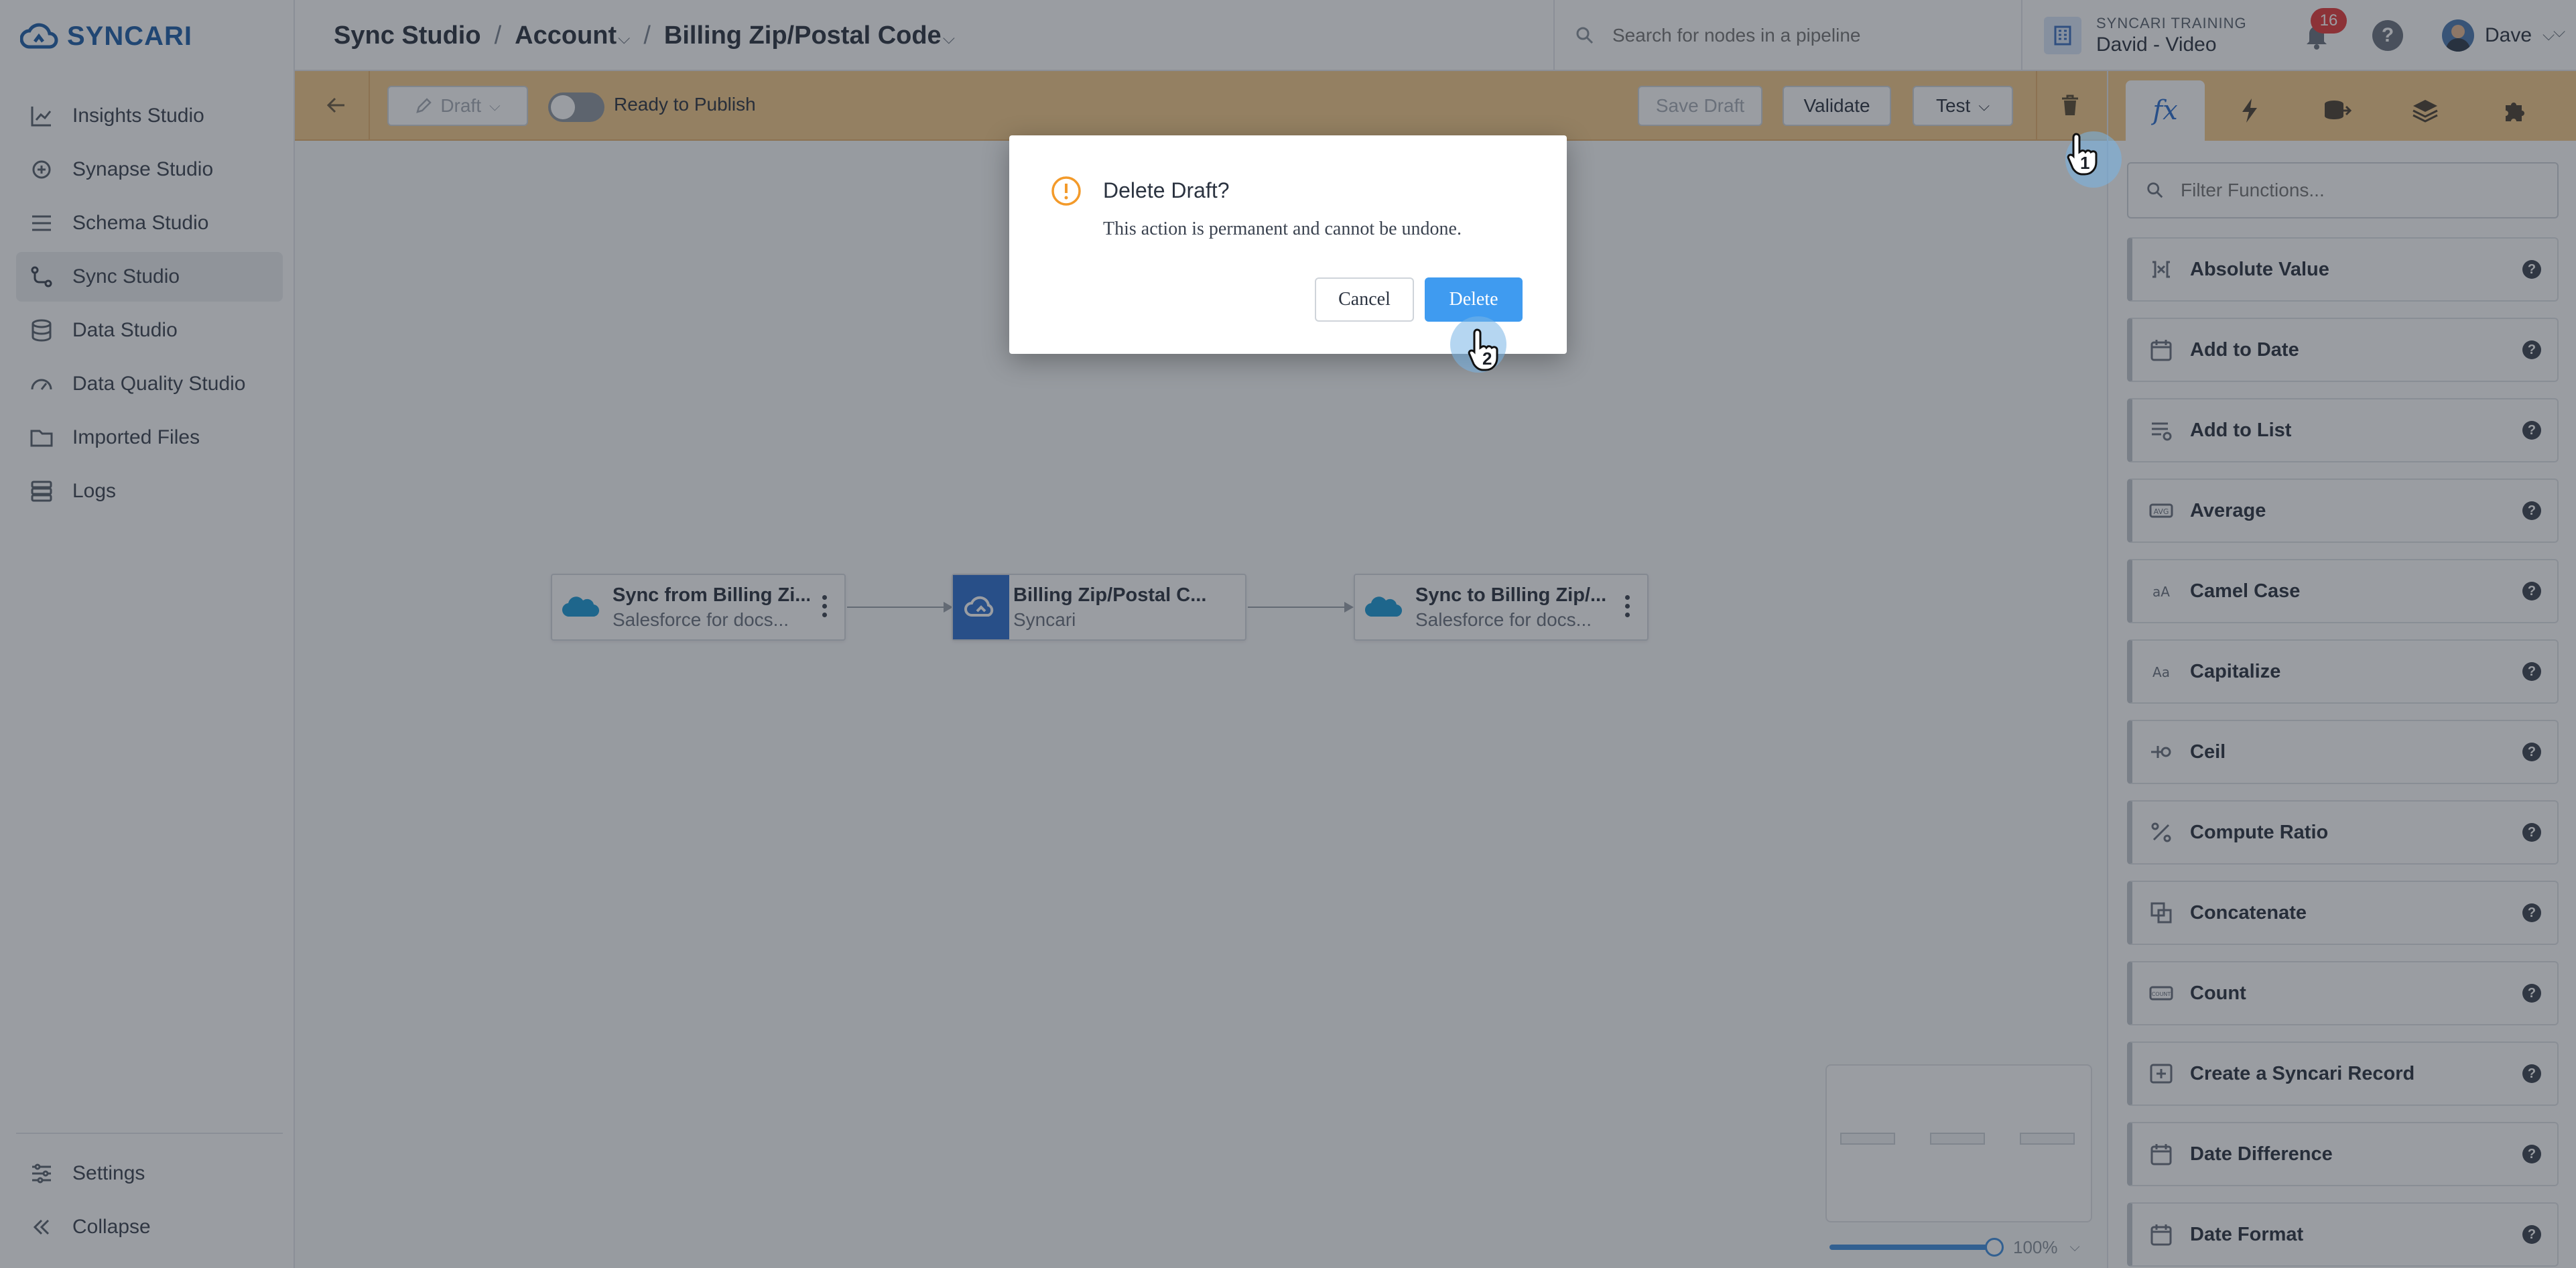  I want to click on step-marker: 1, so click(2085, 163).